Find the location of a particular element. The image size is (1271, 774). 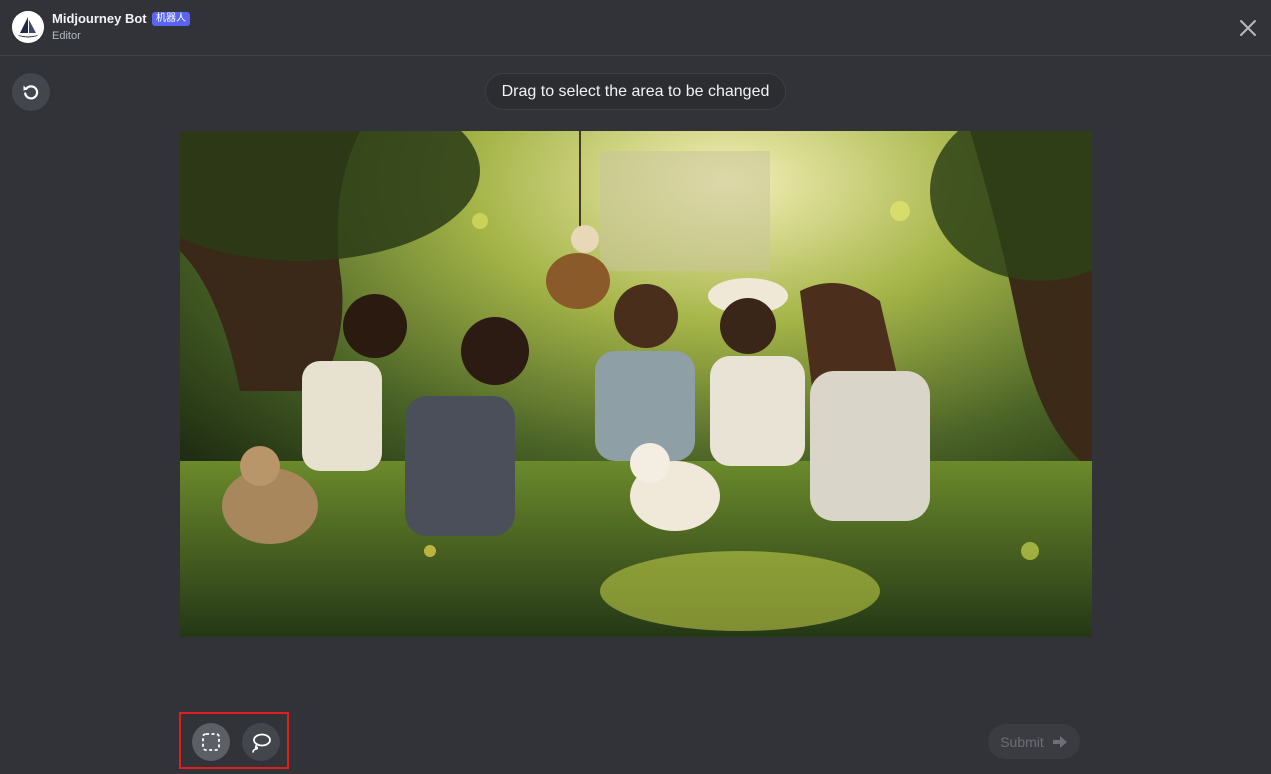

bot-badge: 机器人 is located at coordinates (171, 19).